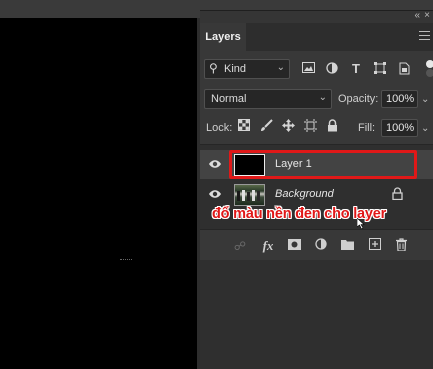 The width and height of the screenshot is (433, 369). What do you see at coordinates (416, 15) in the screenshot?
I see `collapse-panels-icon: «` at bounding box center [416, 15].